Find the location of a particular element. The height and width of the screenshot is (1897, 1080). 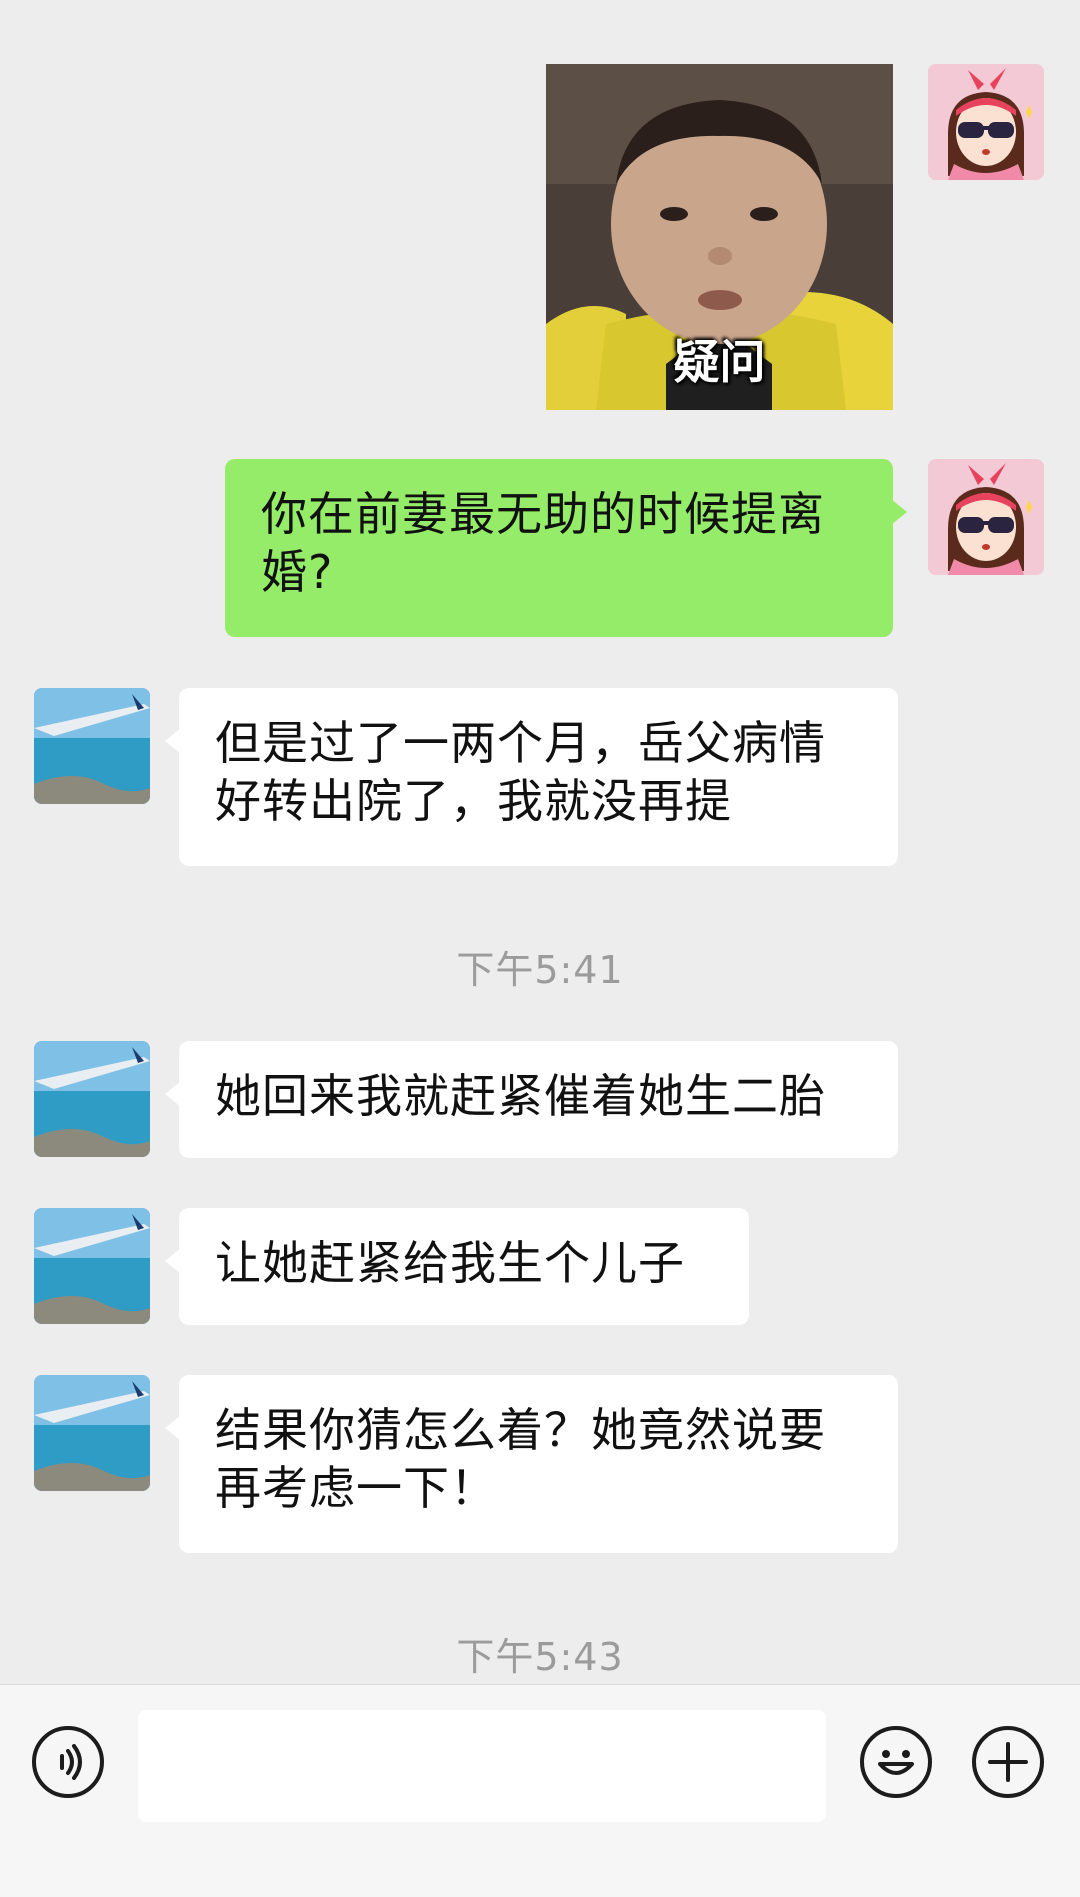

message-input is located at coordinates (482, 1766).